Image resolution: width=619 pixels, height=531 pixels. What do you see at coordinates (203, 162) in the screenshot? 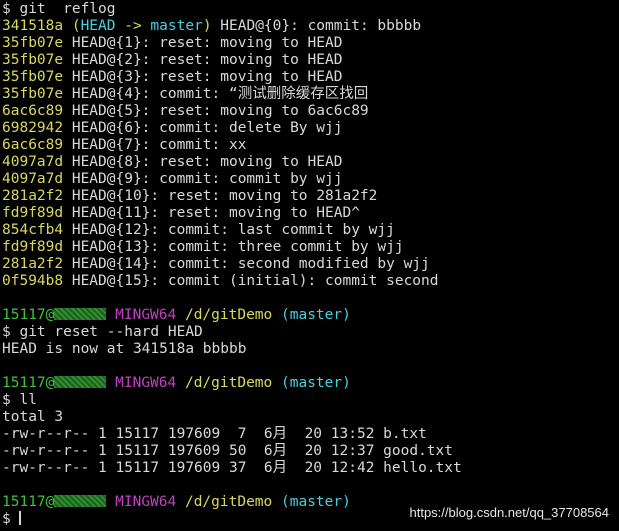
I see `reflog-text: HEAD@{8}: reset: moving to HEAD` at bounding box center [203, 162].